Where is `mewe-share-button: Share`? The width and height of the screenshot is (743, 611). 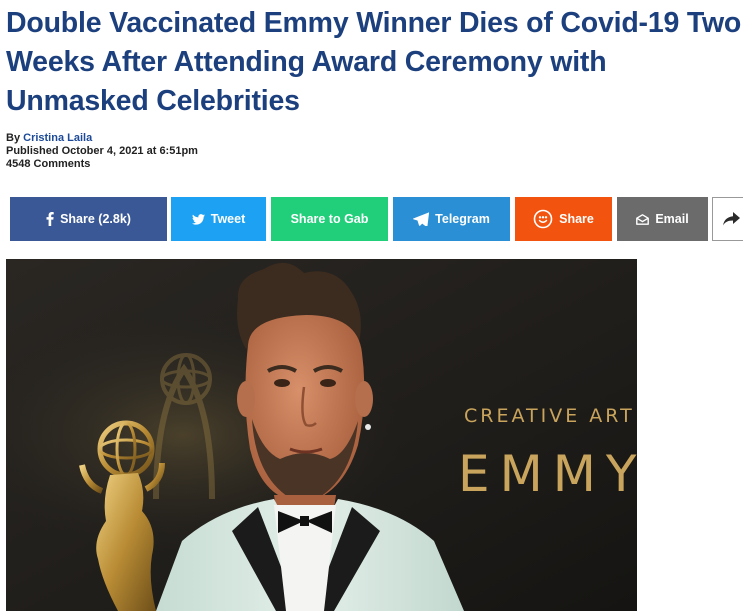 mewe-share-button: Share is located at coordinates (563, 219).